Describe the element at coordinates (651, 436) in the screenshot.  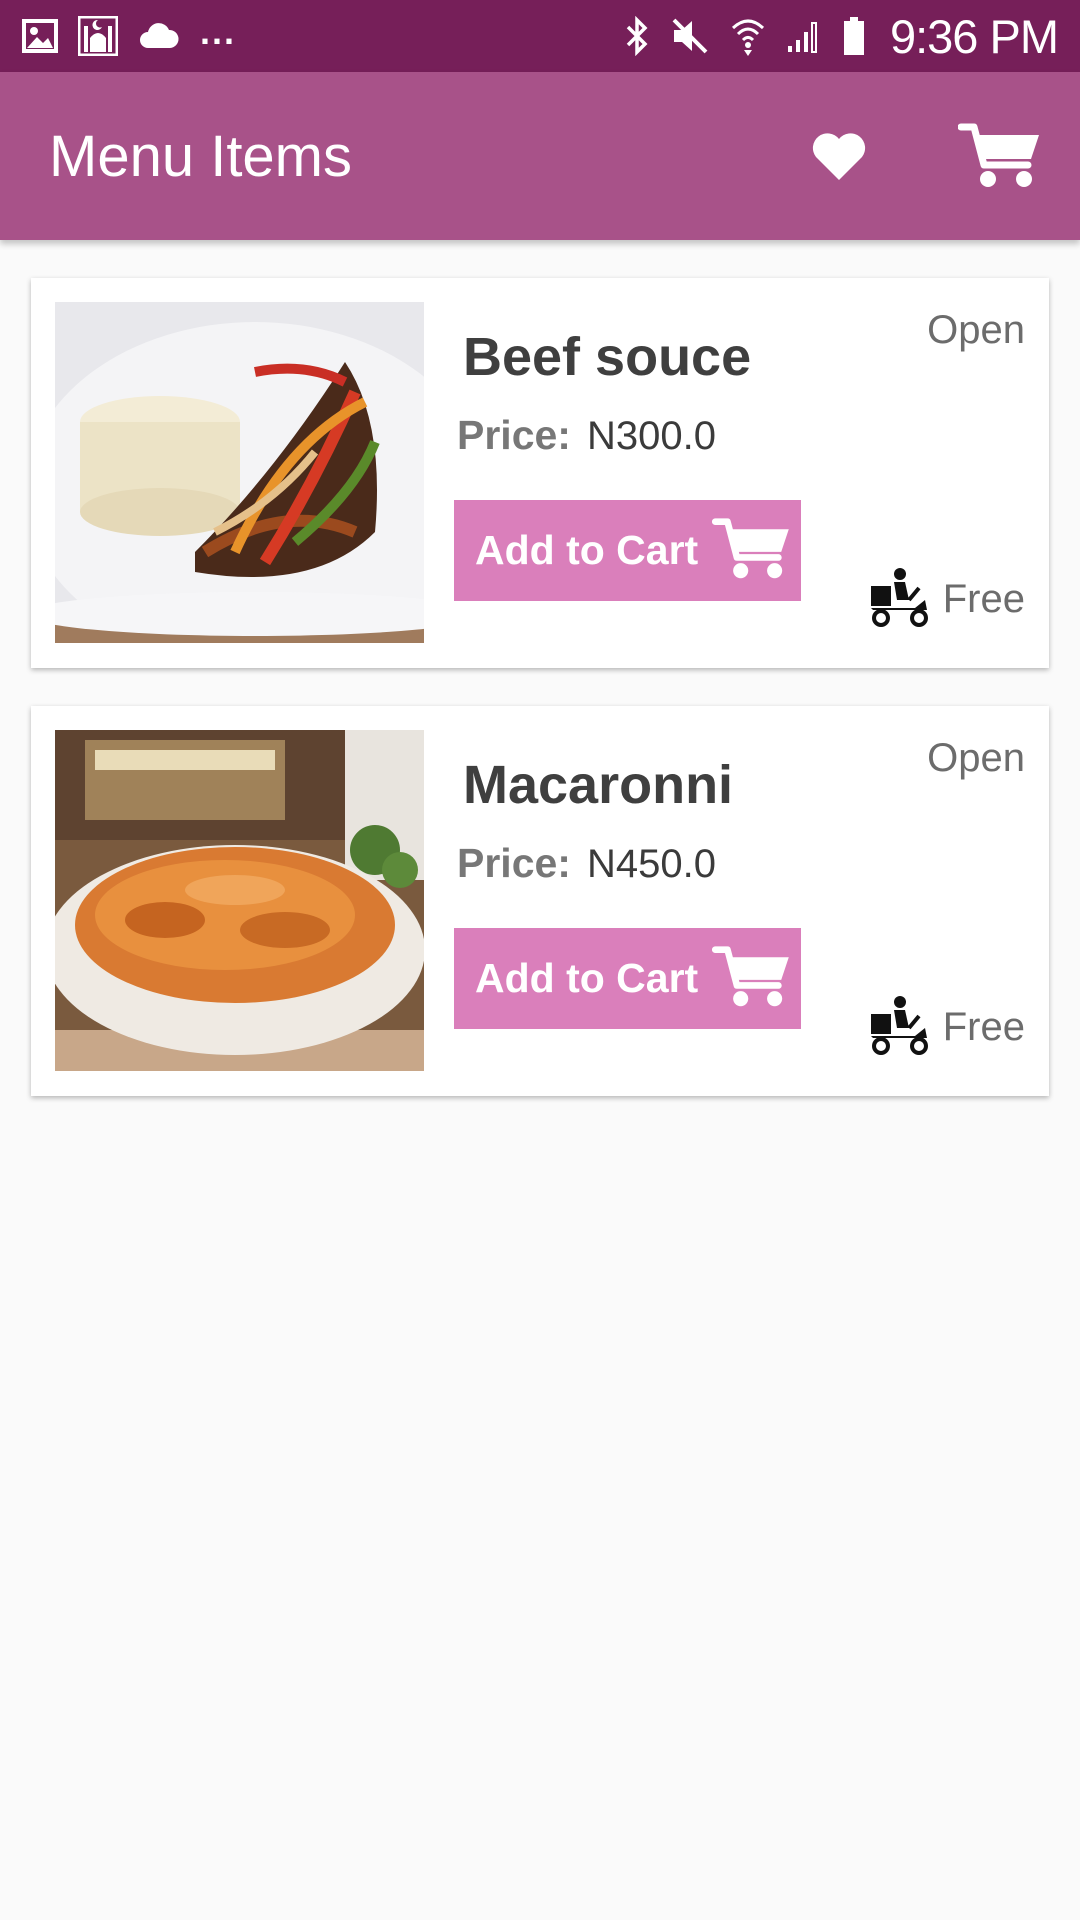
I see `price-value: N300.0` at that location.